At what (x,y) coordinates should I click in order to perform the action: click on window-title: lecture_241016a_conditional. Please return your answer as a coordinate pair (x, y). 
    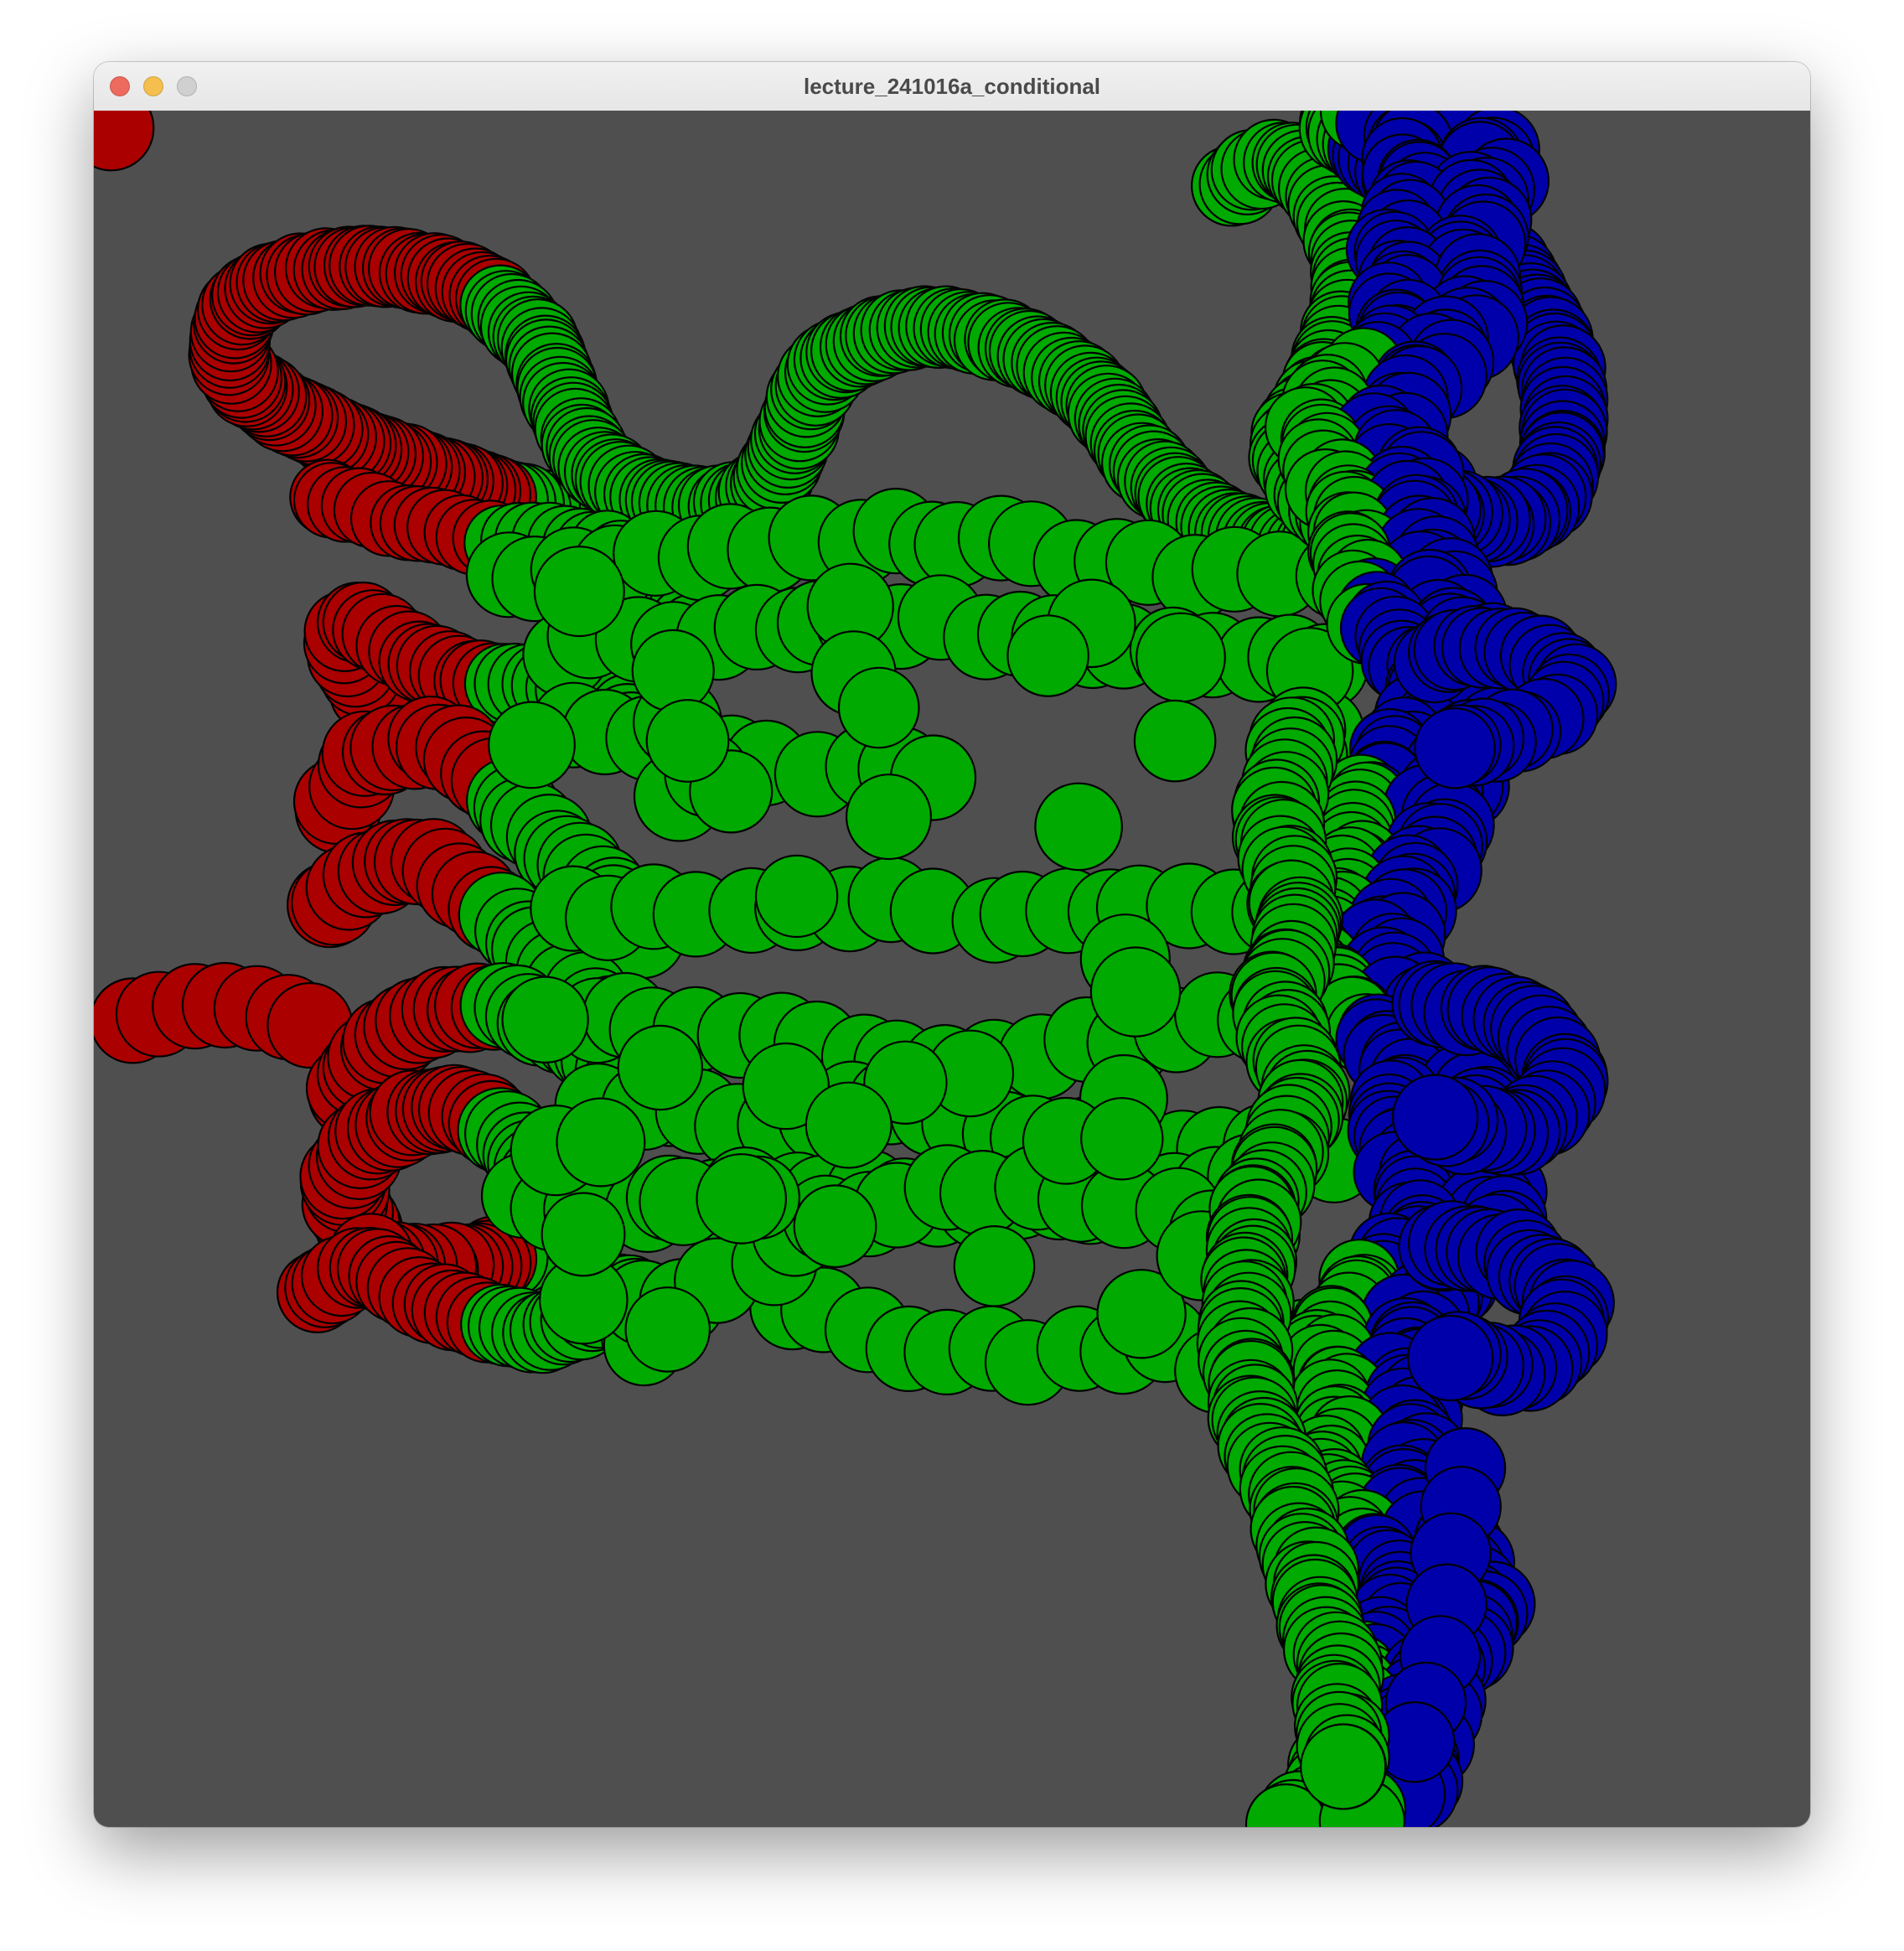
    Looking at the image, I should click on (952, 86).